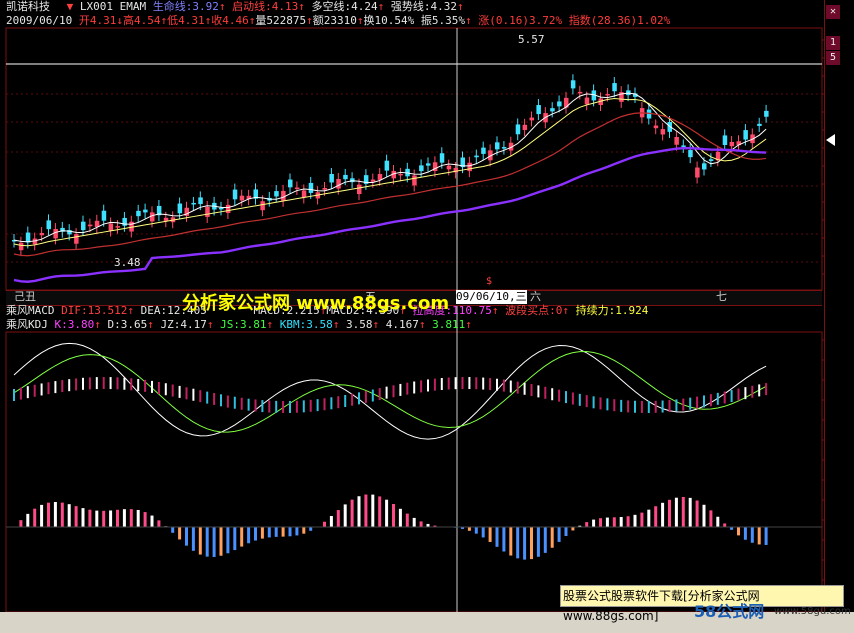 The width and height of the screenshot is (854, 633). I want to click on macd-hot: 110.75, so click(472, 310).